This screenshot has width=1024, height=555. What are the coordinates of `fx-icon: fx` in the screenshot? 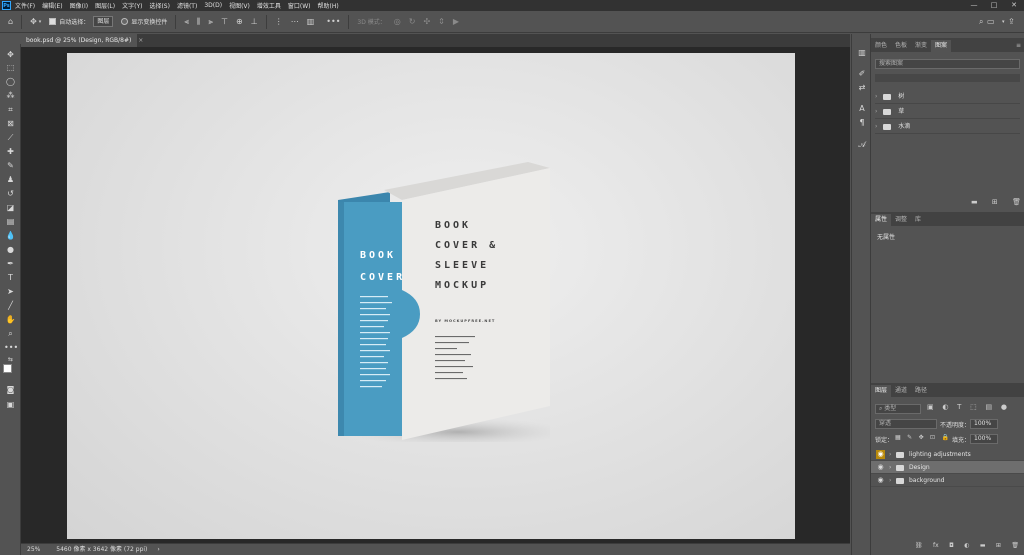 It's located at (936, 547).